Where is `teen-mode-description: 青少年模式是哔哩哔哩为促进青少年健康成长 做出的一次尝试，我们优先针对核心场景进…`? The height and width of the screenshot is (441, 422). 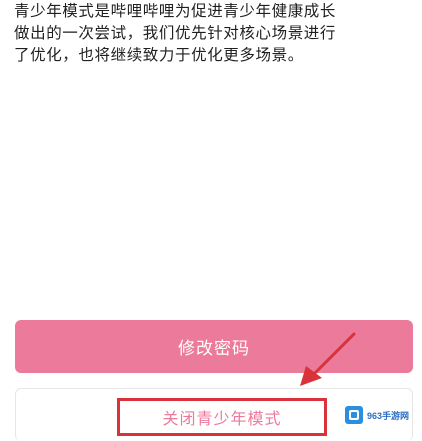
teen-mode-description: 青少年模式是哔哩哔哩为促进青少年健康成长 做出的一次尝试，我们优先针对核心场景进… is located at coordinates (214, 33).